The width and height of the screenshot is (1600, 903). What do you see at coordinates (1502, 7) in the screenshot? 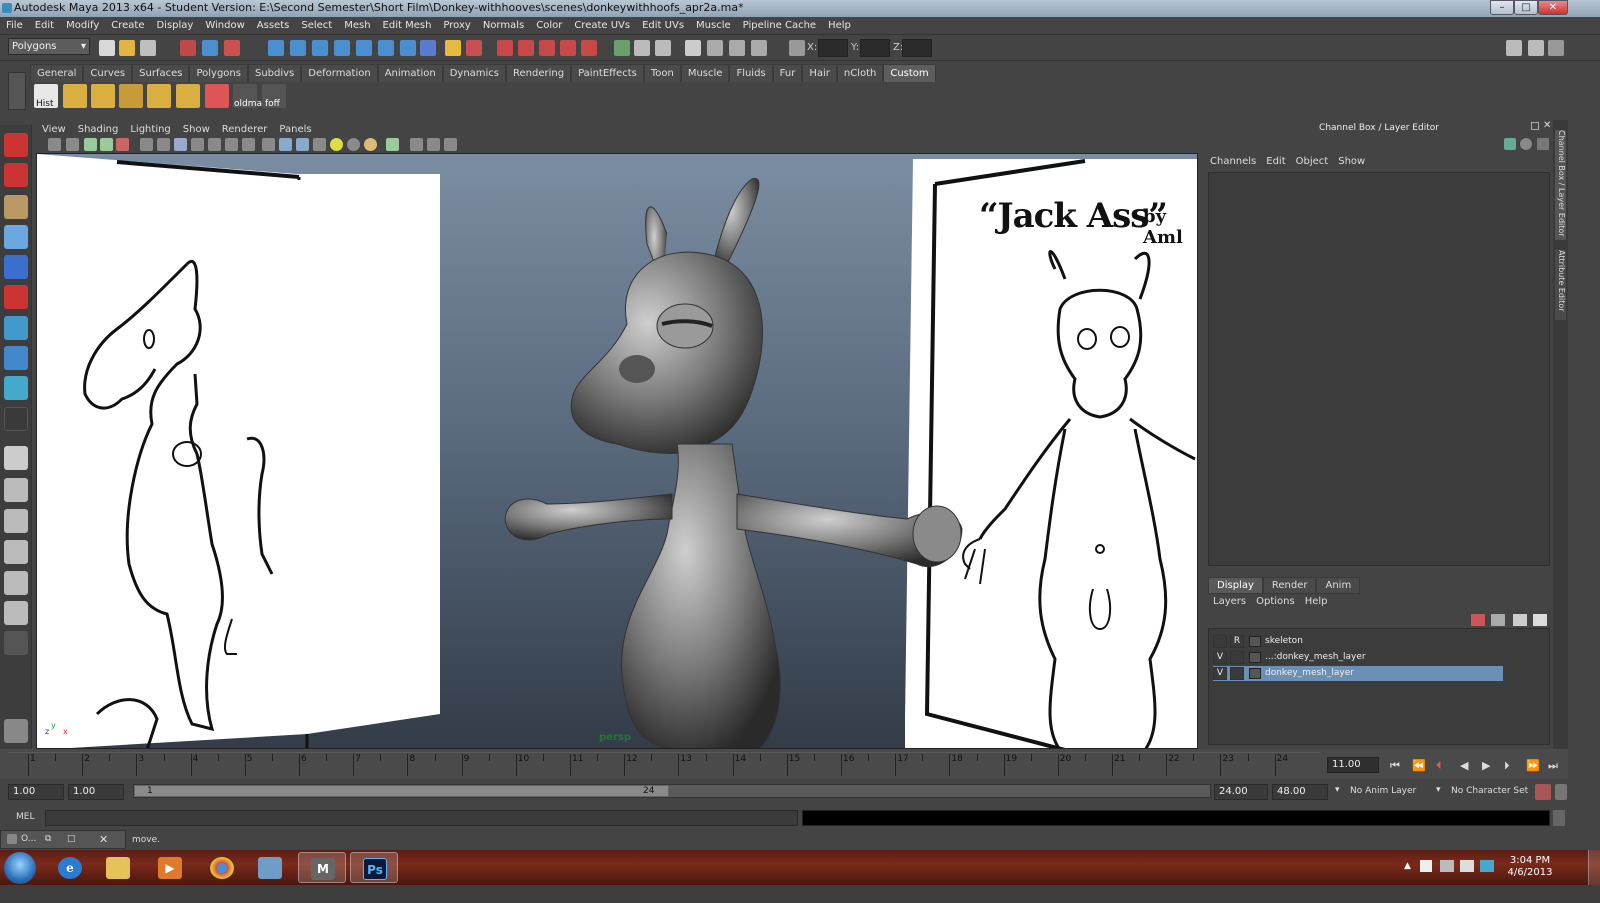
I see `minimize-button: –` at bounding box center [1502, 7].